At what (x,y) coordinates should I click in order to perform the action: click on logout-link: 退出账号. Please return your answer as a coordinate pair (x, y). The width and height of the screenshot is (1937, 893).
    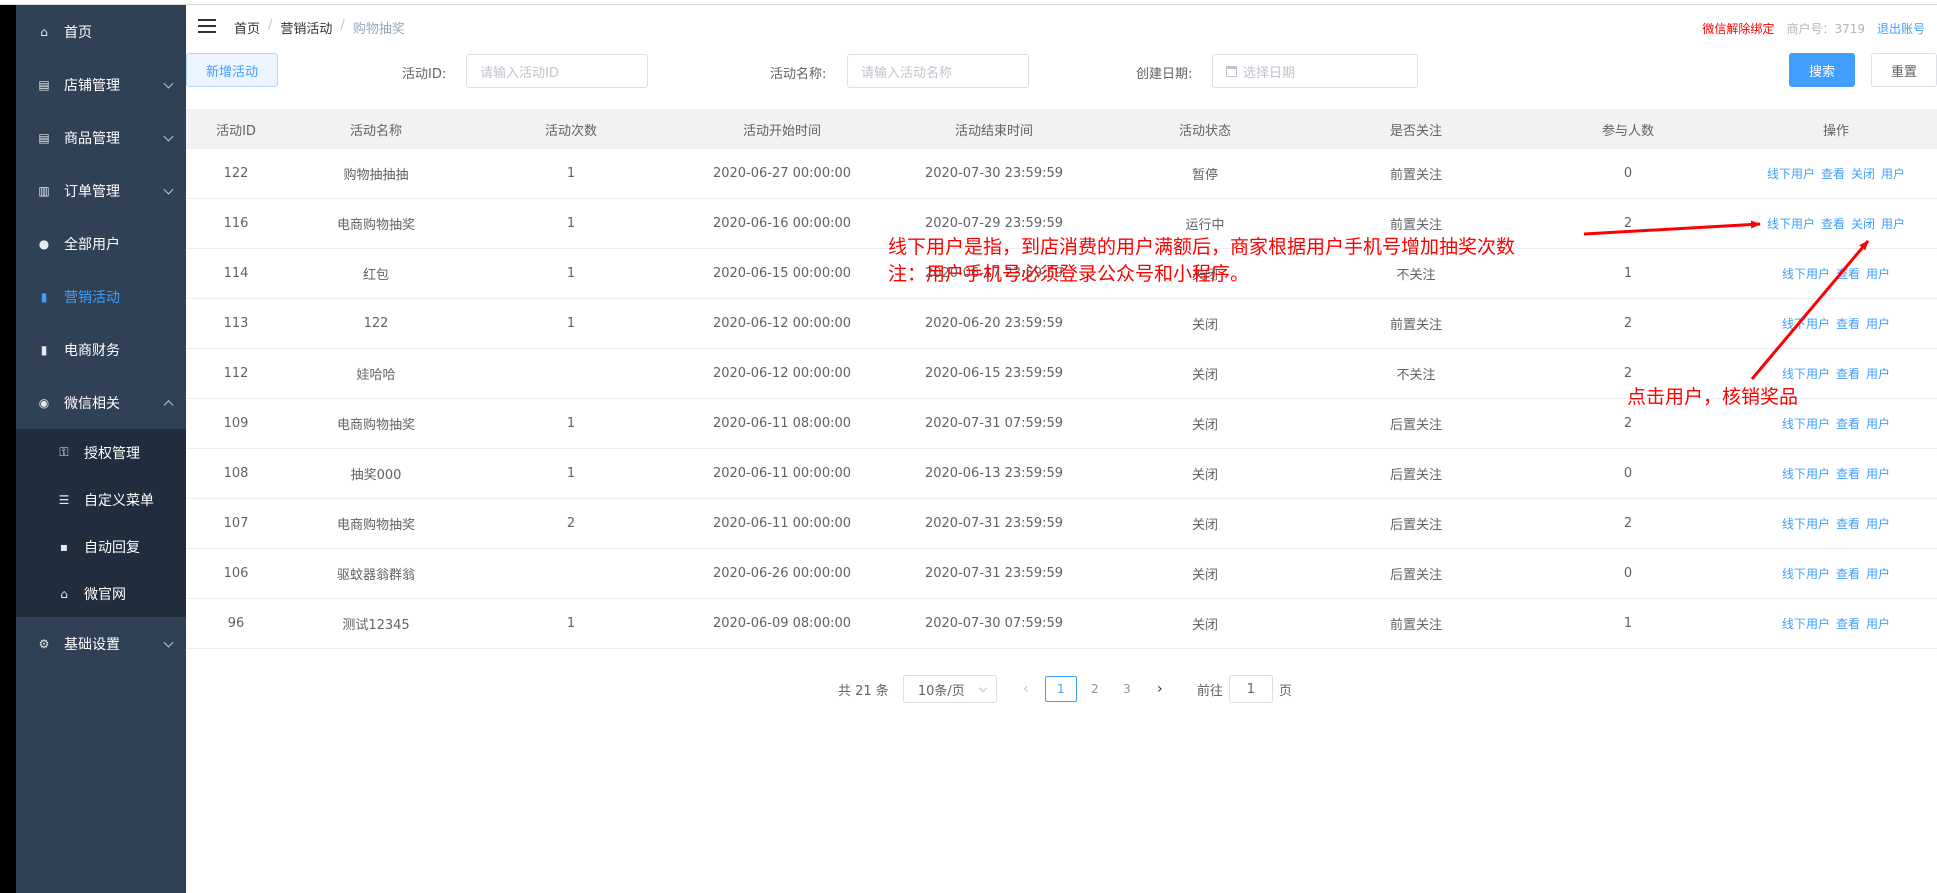
    Looking at the image, I should click on (1901, 28).